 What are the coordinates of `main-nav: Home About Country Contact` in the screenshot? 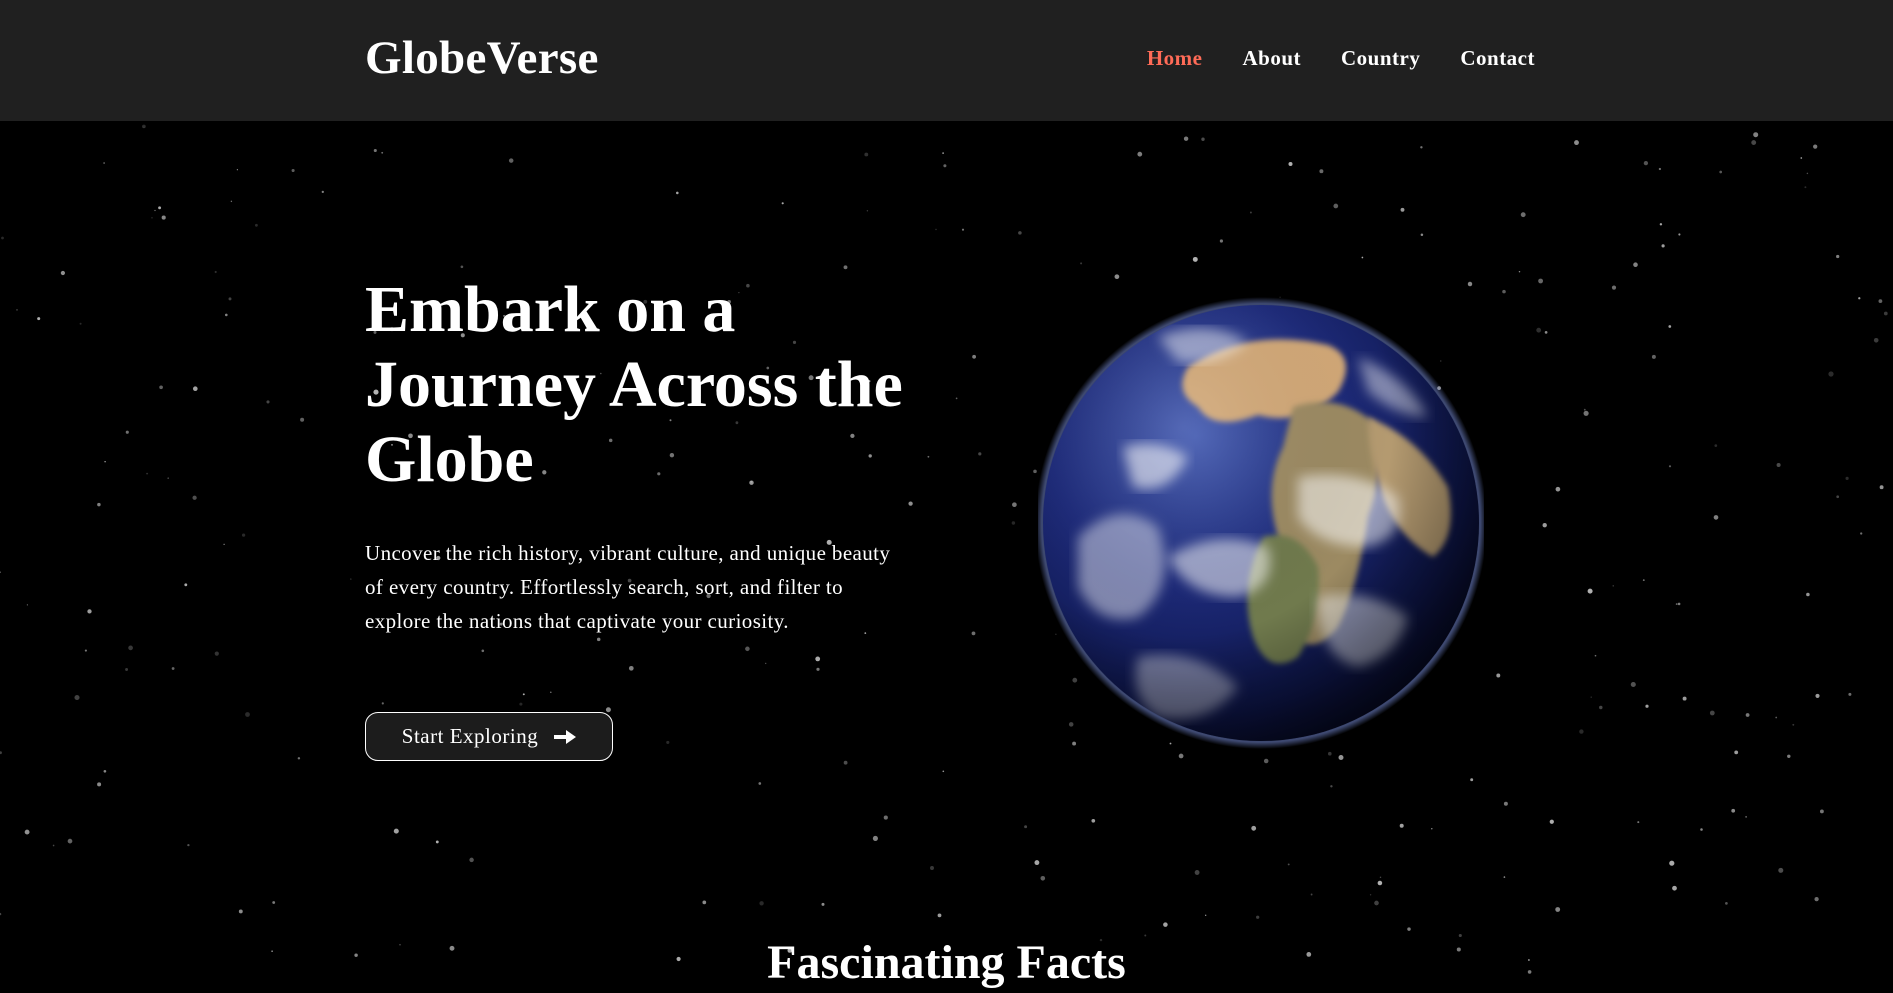 It's located at (1341, 58).